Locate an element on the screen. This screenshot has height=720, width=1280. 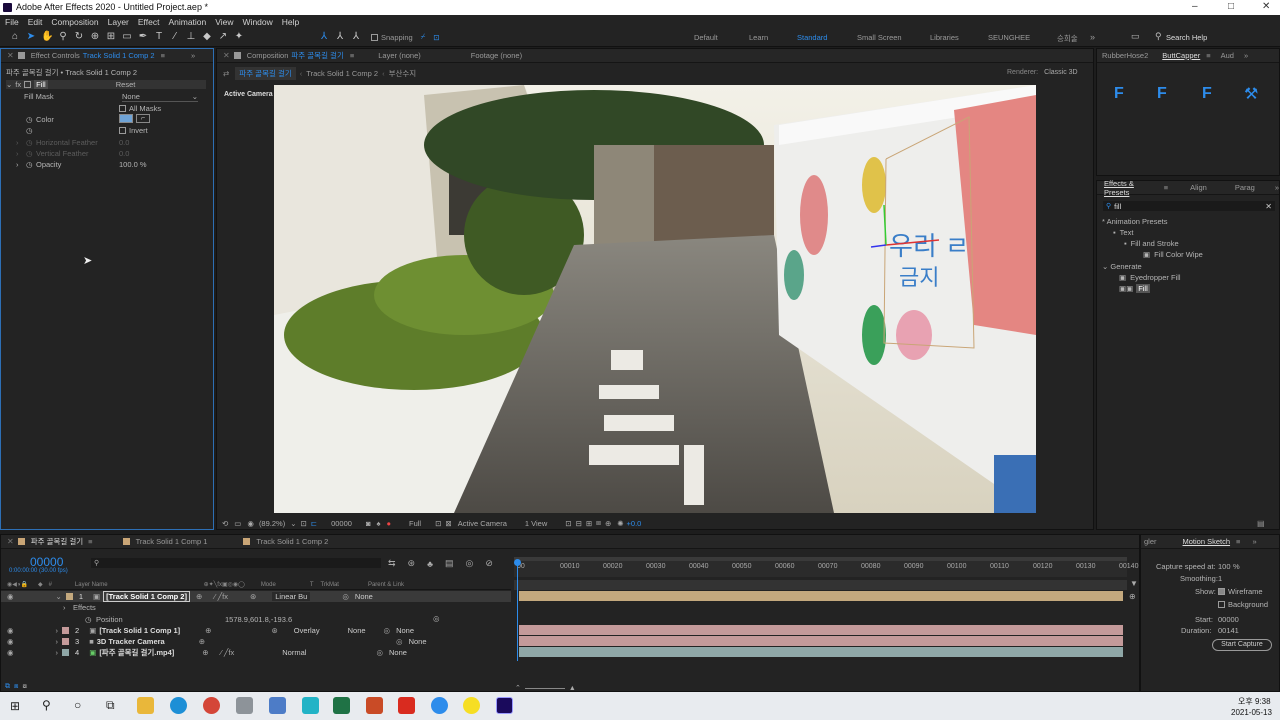
camera-tool-icon: ⊕ is located at coordinates (95, 37).